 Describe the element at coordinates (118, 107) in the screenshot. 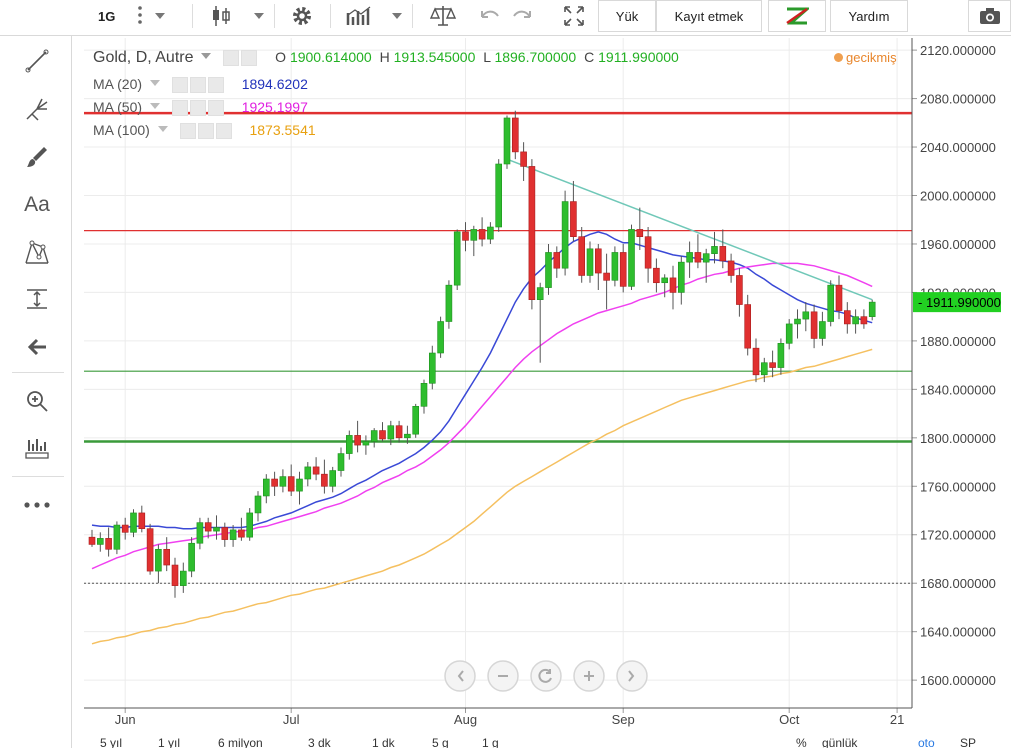

I see `ma50-label: MA (50)` at that location.